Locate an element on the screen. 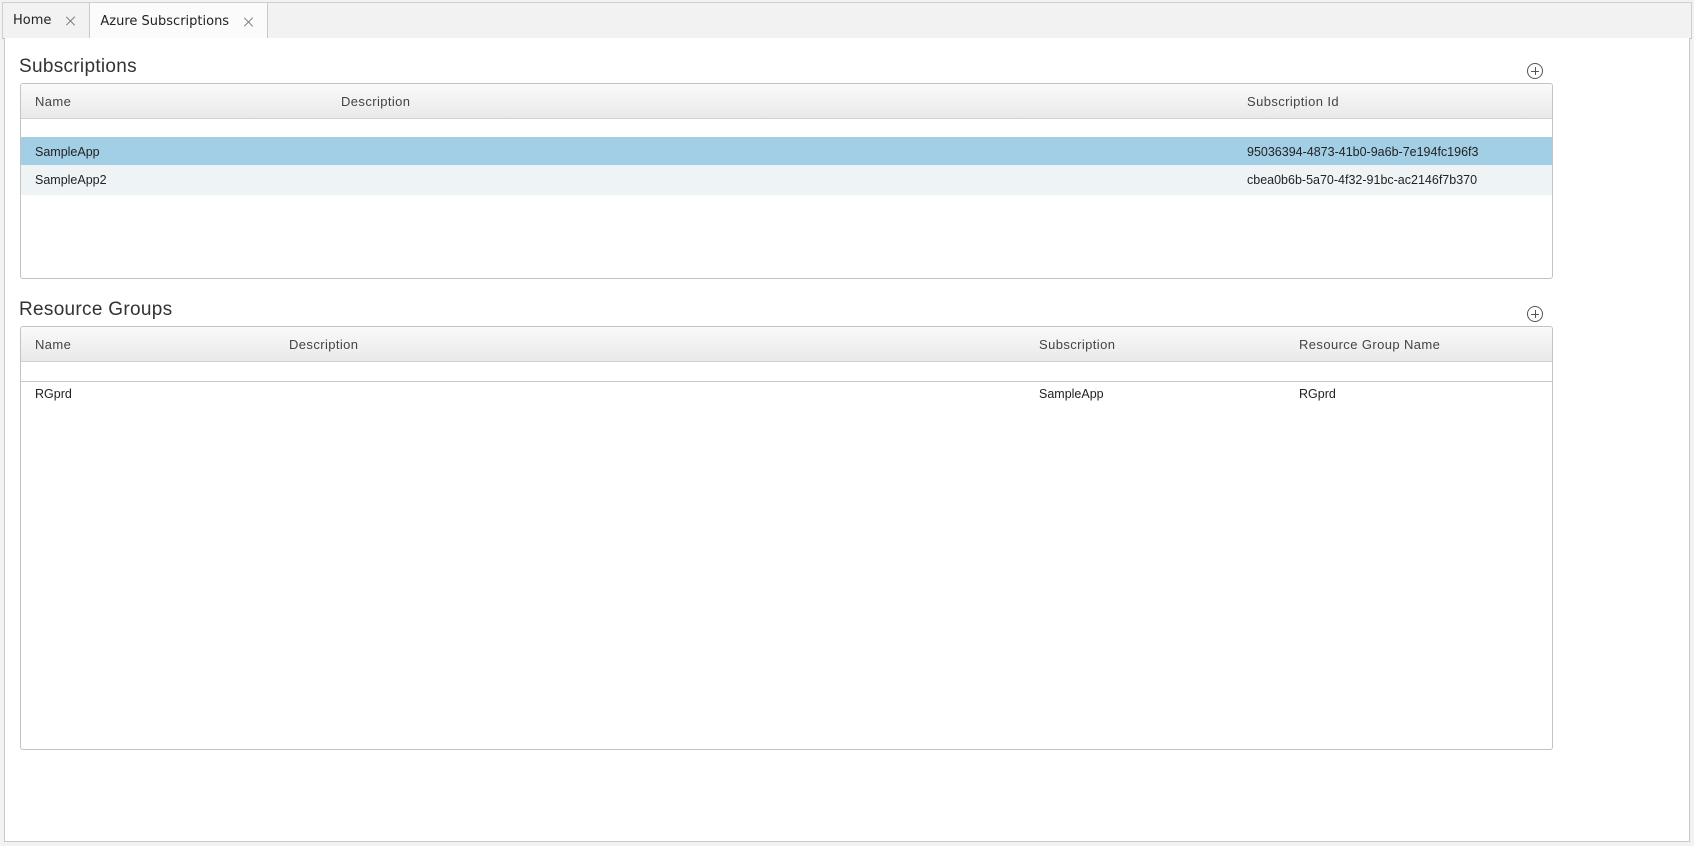 The height and width of the screenshot is (846, 1694). subscriptions-grid-header: Name Description Subscription Id is located at coordinates (786, 101).